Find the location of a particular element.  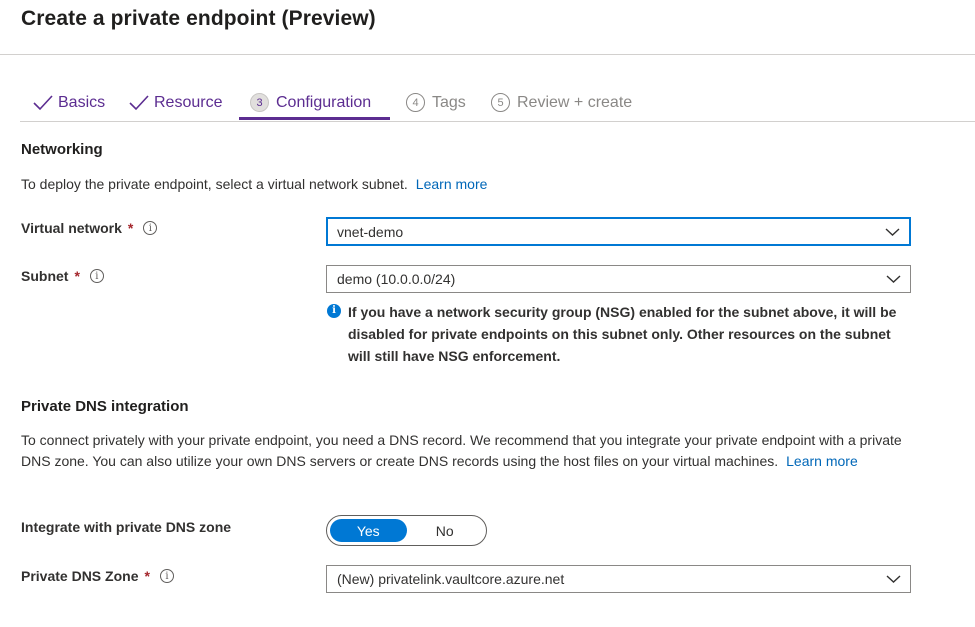

tab-label: Resource is located at coordinates (188, 102).